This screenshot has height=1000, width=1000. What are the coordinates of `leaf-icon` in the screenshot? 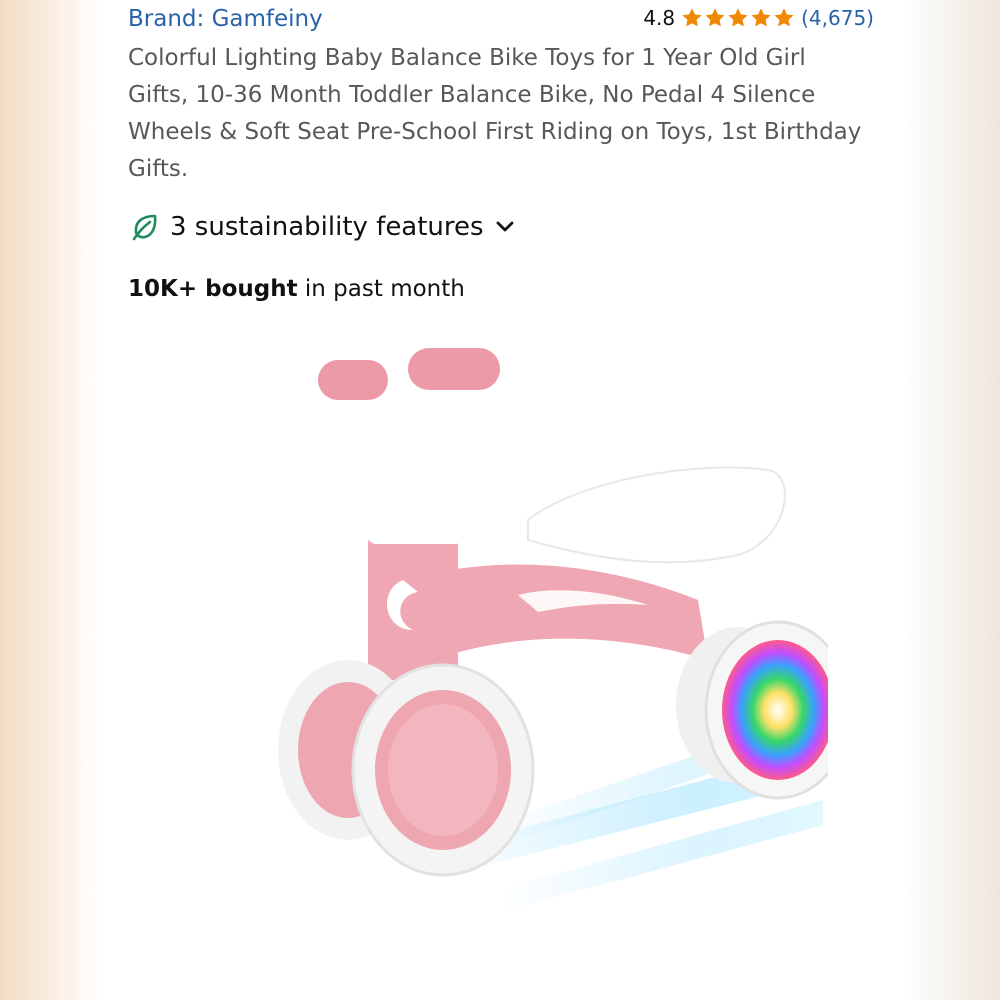 It's located at (144, 227).